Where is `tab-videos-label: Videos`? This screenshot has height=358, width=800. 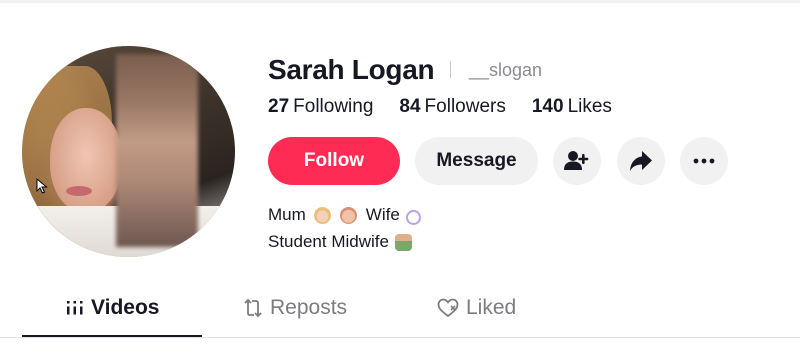 tab-videos-label: Videos is located at coordinates (125, 307).